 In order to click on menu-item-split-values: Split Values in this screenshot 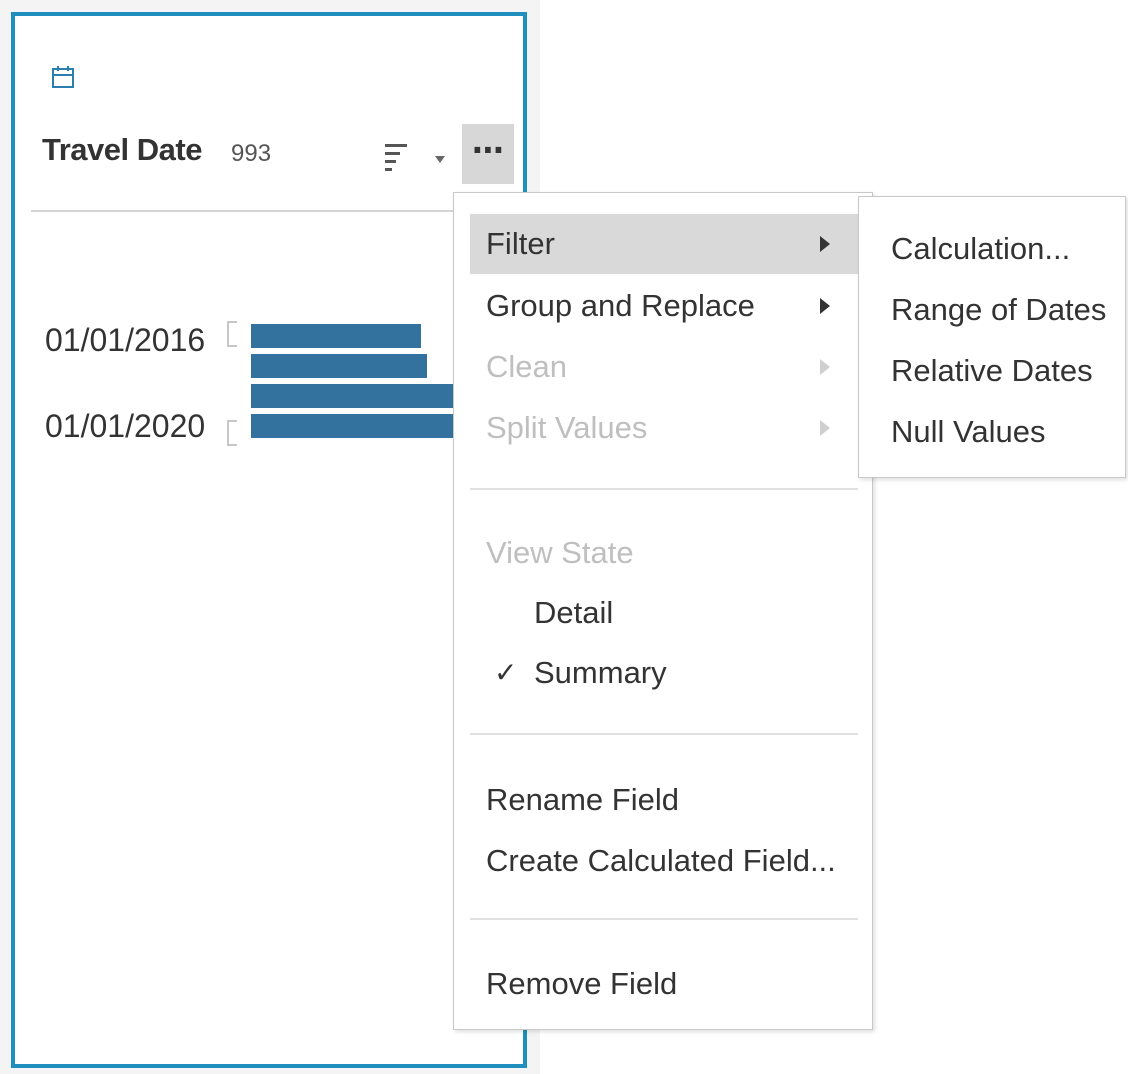, I will do `click(664, 428)`.